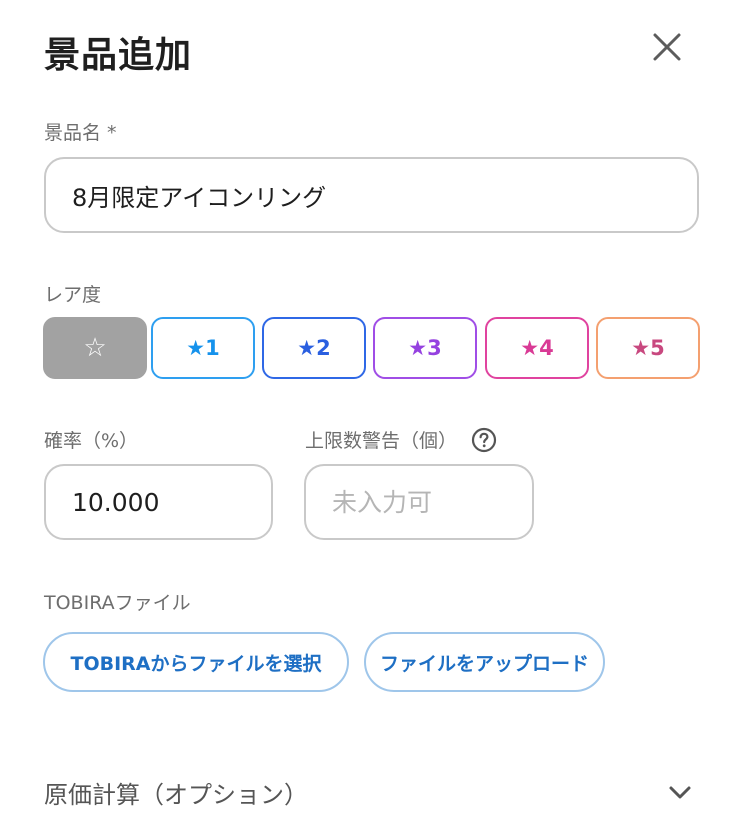 This screenshot has width=744, height=820. I want to click on help-circle-icon, so click(484, 440).